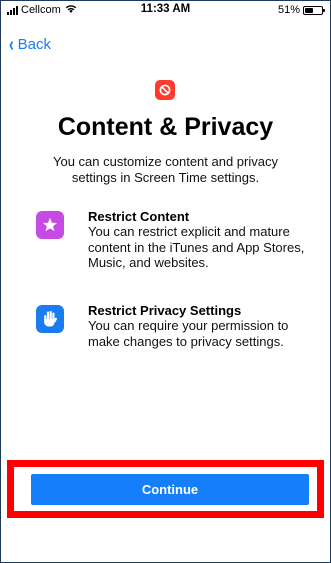 The width and height of the screenshot is (331, 563). I want to click on feature-title: Restrict Content, so click(139, 216).